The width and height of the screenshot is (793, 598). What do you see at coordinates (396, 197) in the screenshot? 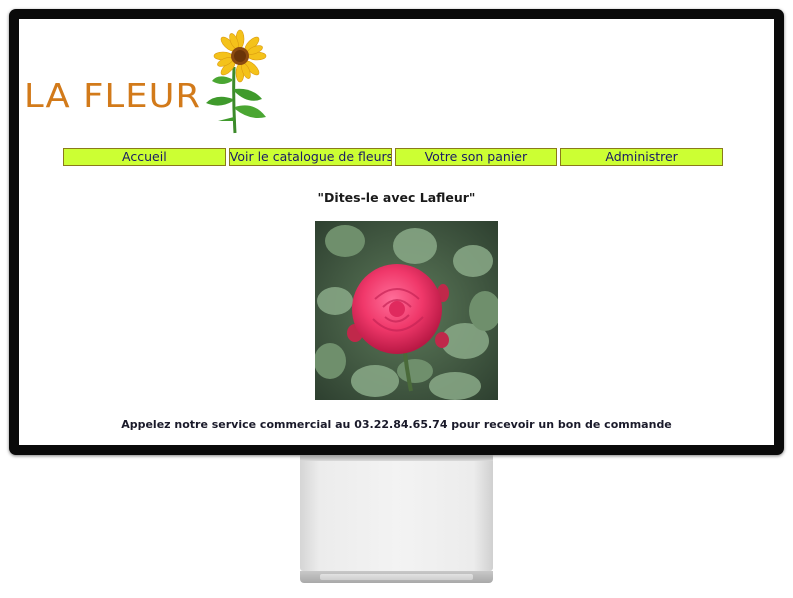
I see `tagline: "Dites-le avec Lafleur"` at bounding box center [396, 197].